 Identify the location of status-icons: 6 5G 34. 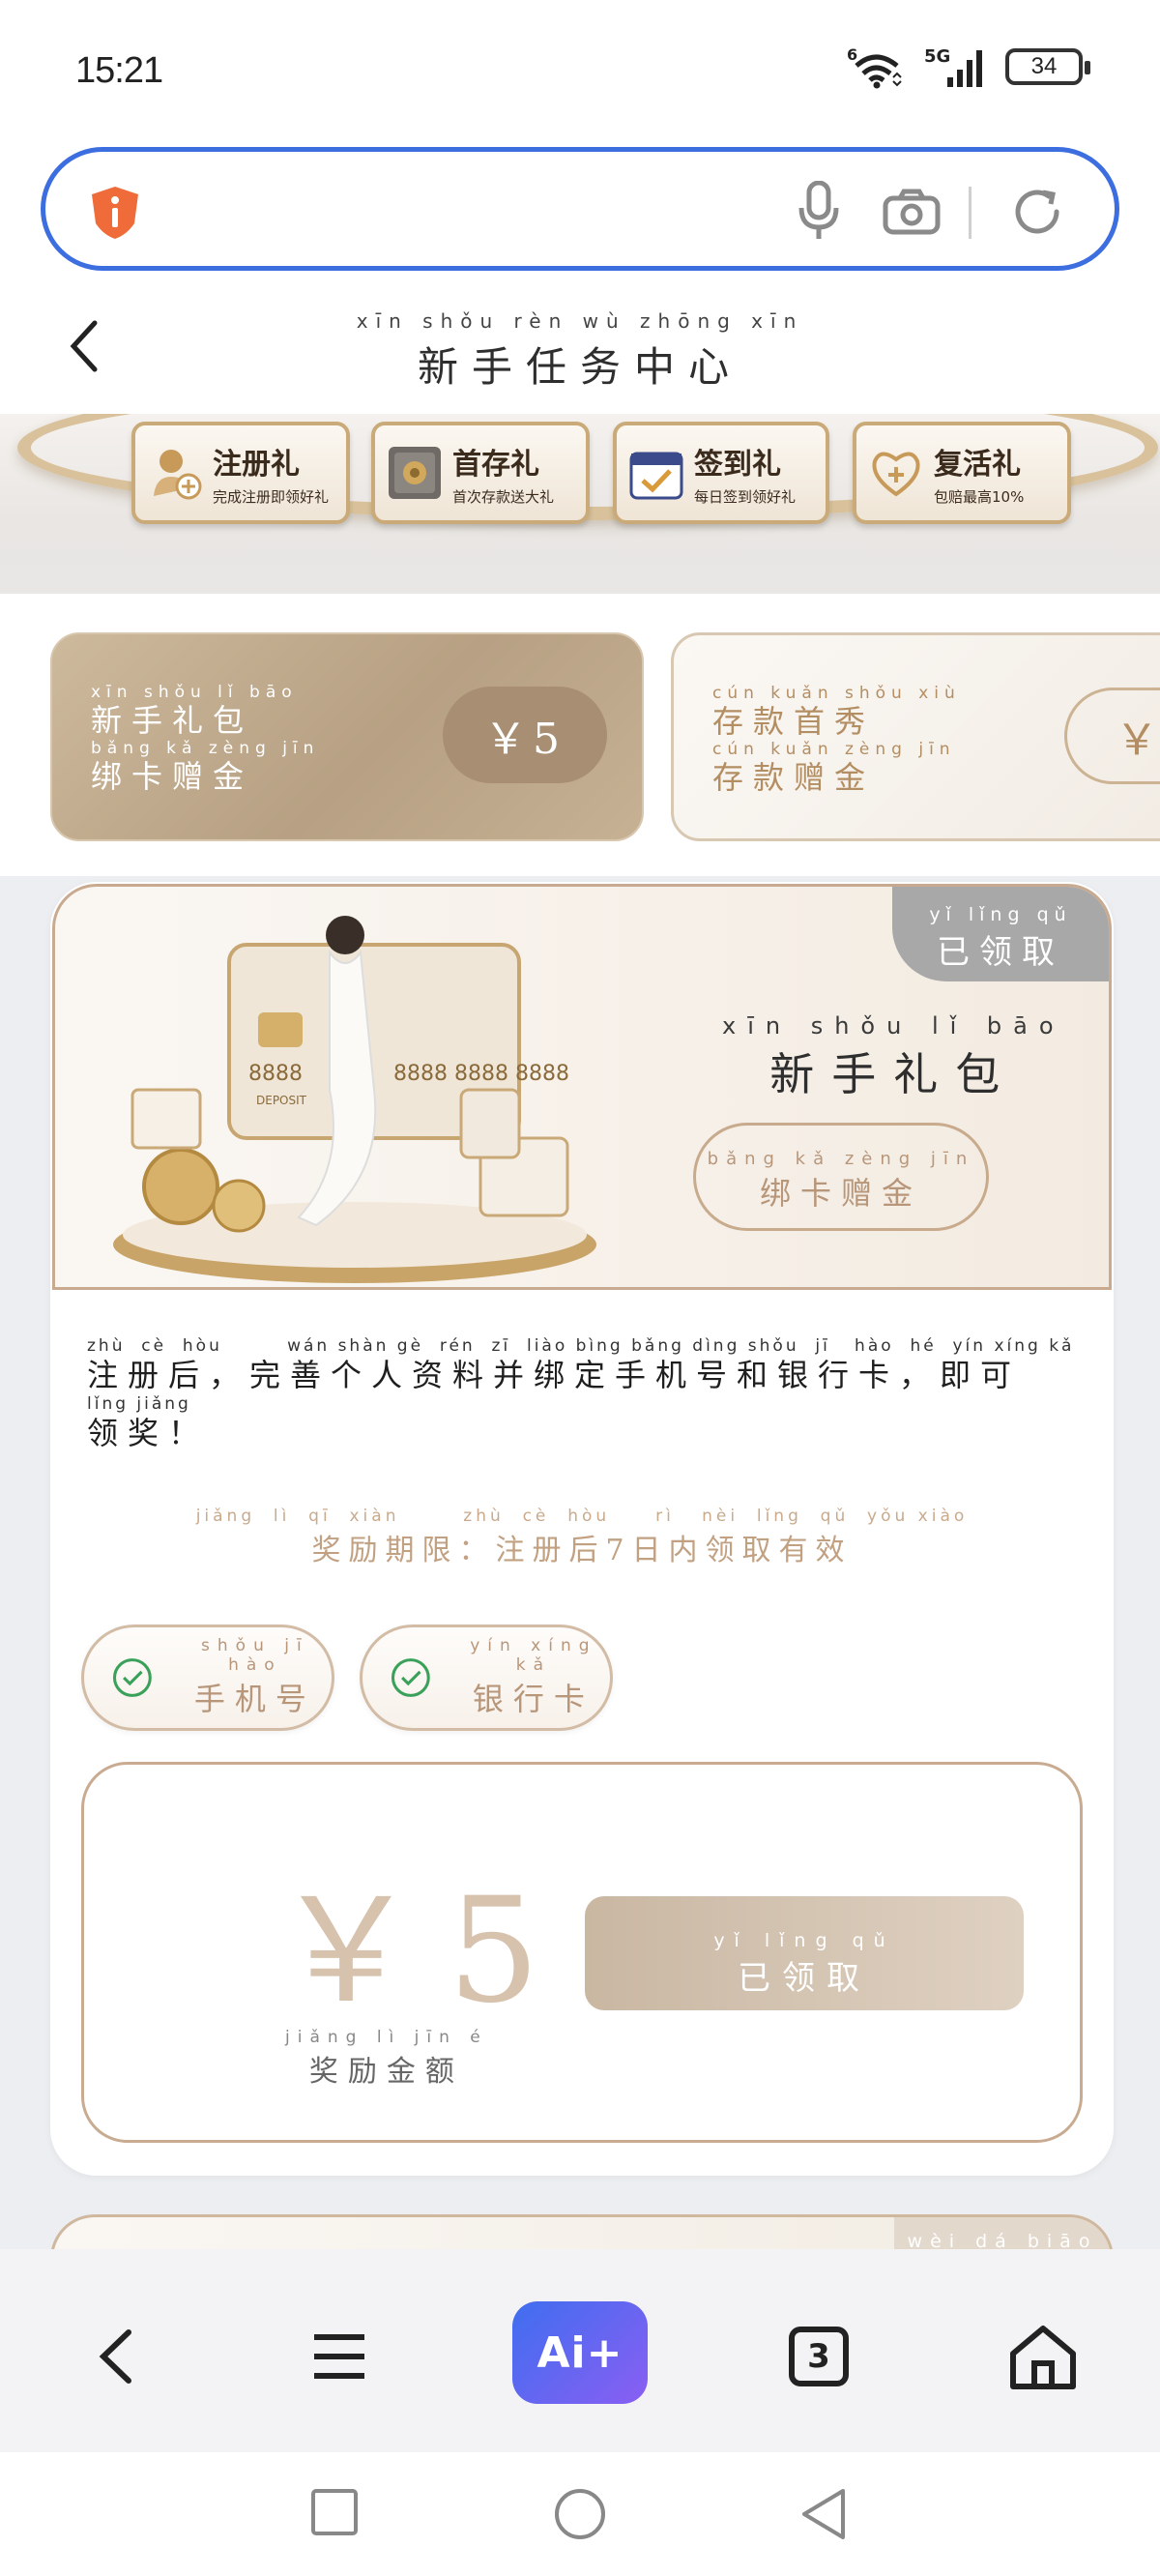
(969, 66).